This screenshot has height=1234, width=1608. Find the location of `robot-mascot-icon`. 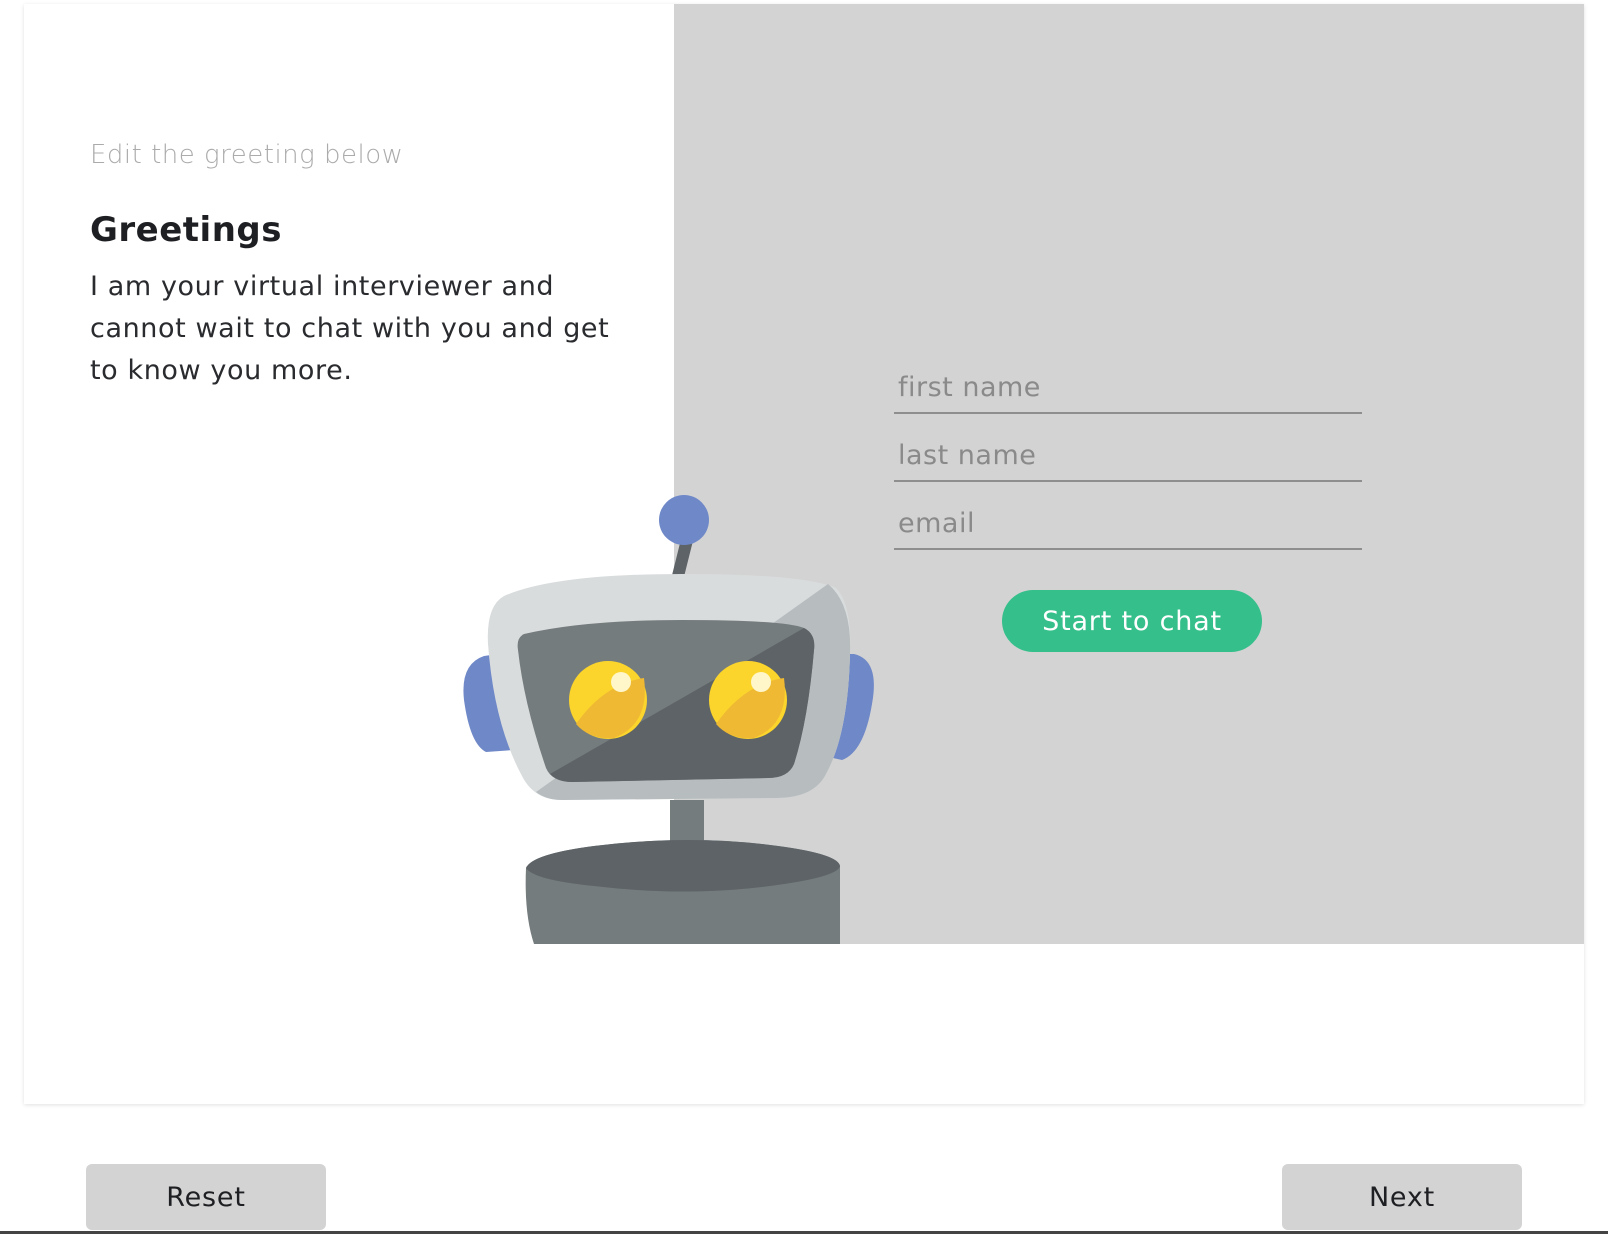

robot-mascot-icon is located at coordinates (668, 719).